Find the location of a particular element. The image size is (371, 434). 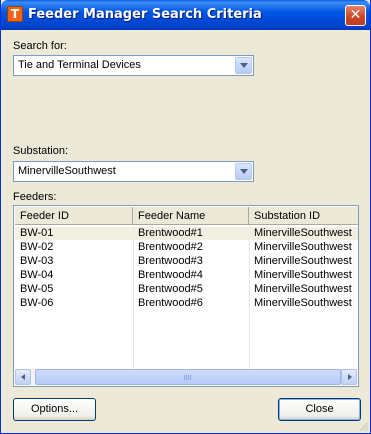

close-button: Close is located at coordinates (319, 409).